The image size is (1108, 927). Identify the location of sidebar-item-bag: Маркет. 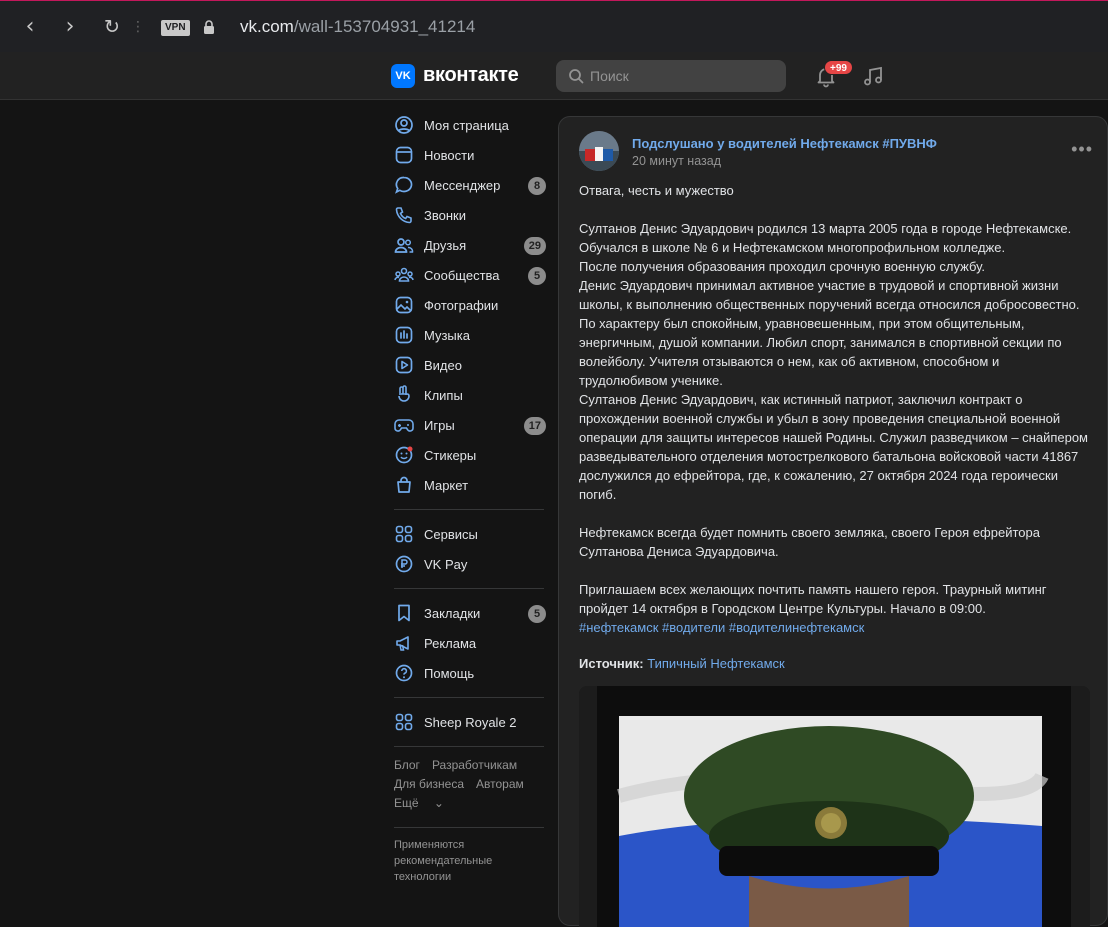
(469, 485).